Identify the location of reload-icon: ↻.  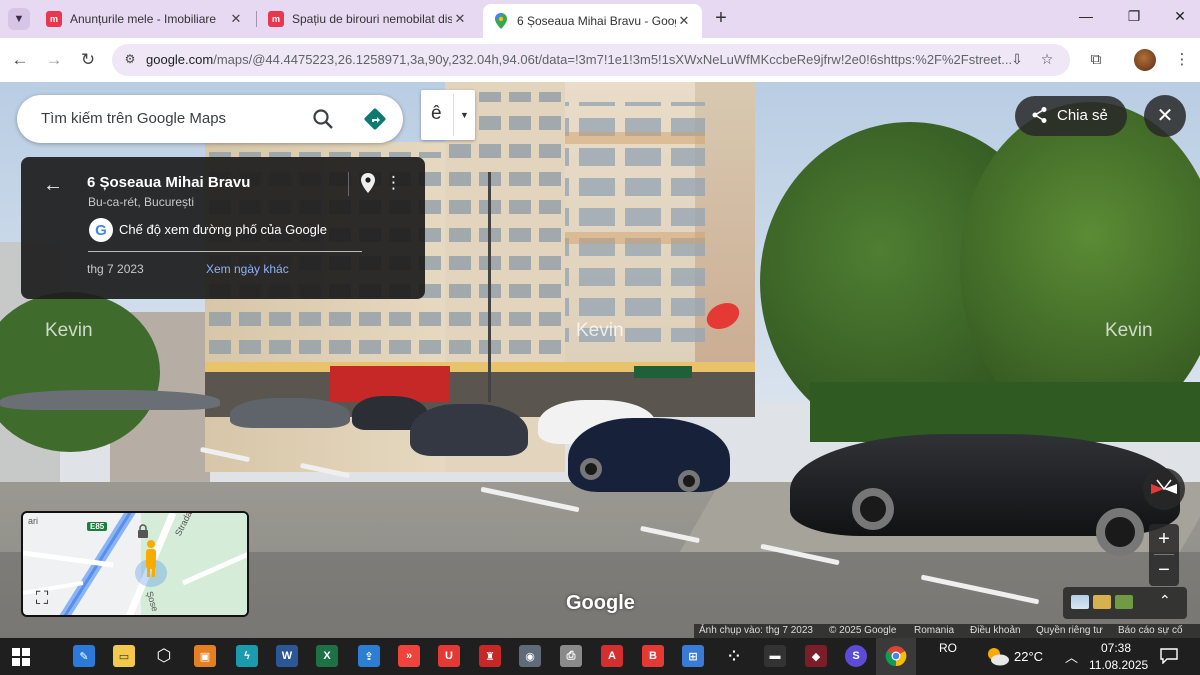
(88, 60).